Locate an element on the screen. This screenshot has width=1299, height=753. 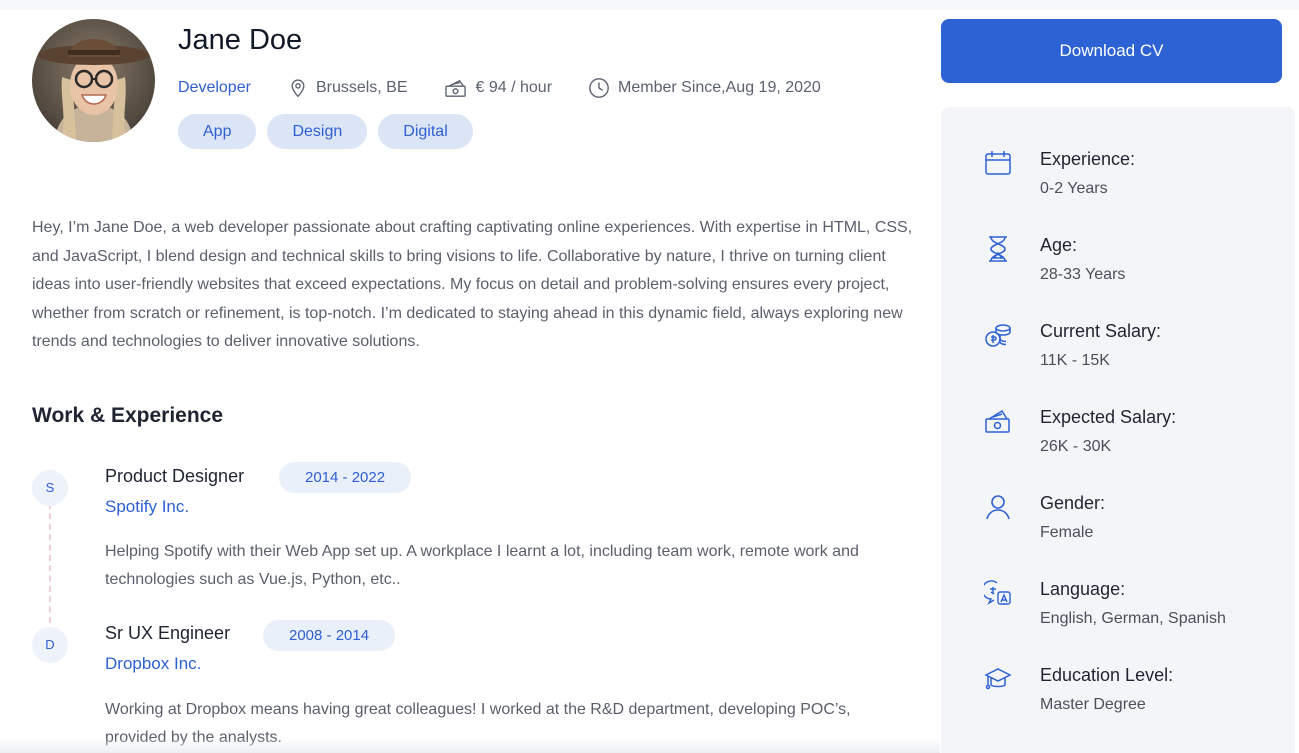
tag-list: App Design Digital is located at coordinates (325, 131).